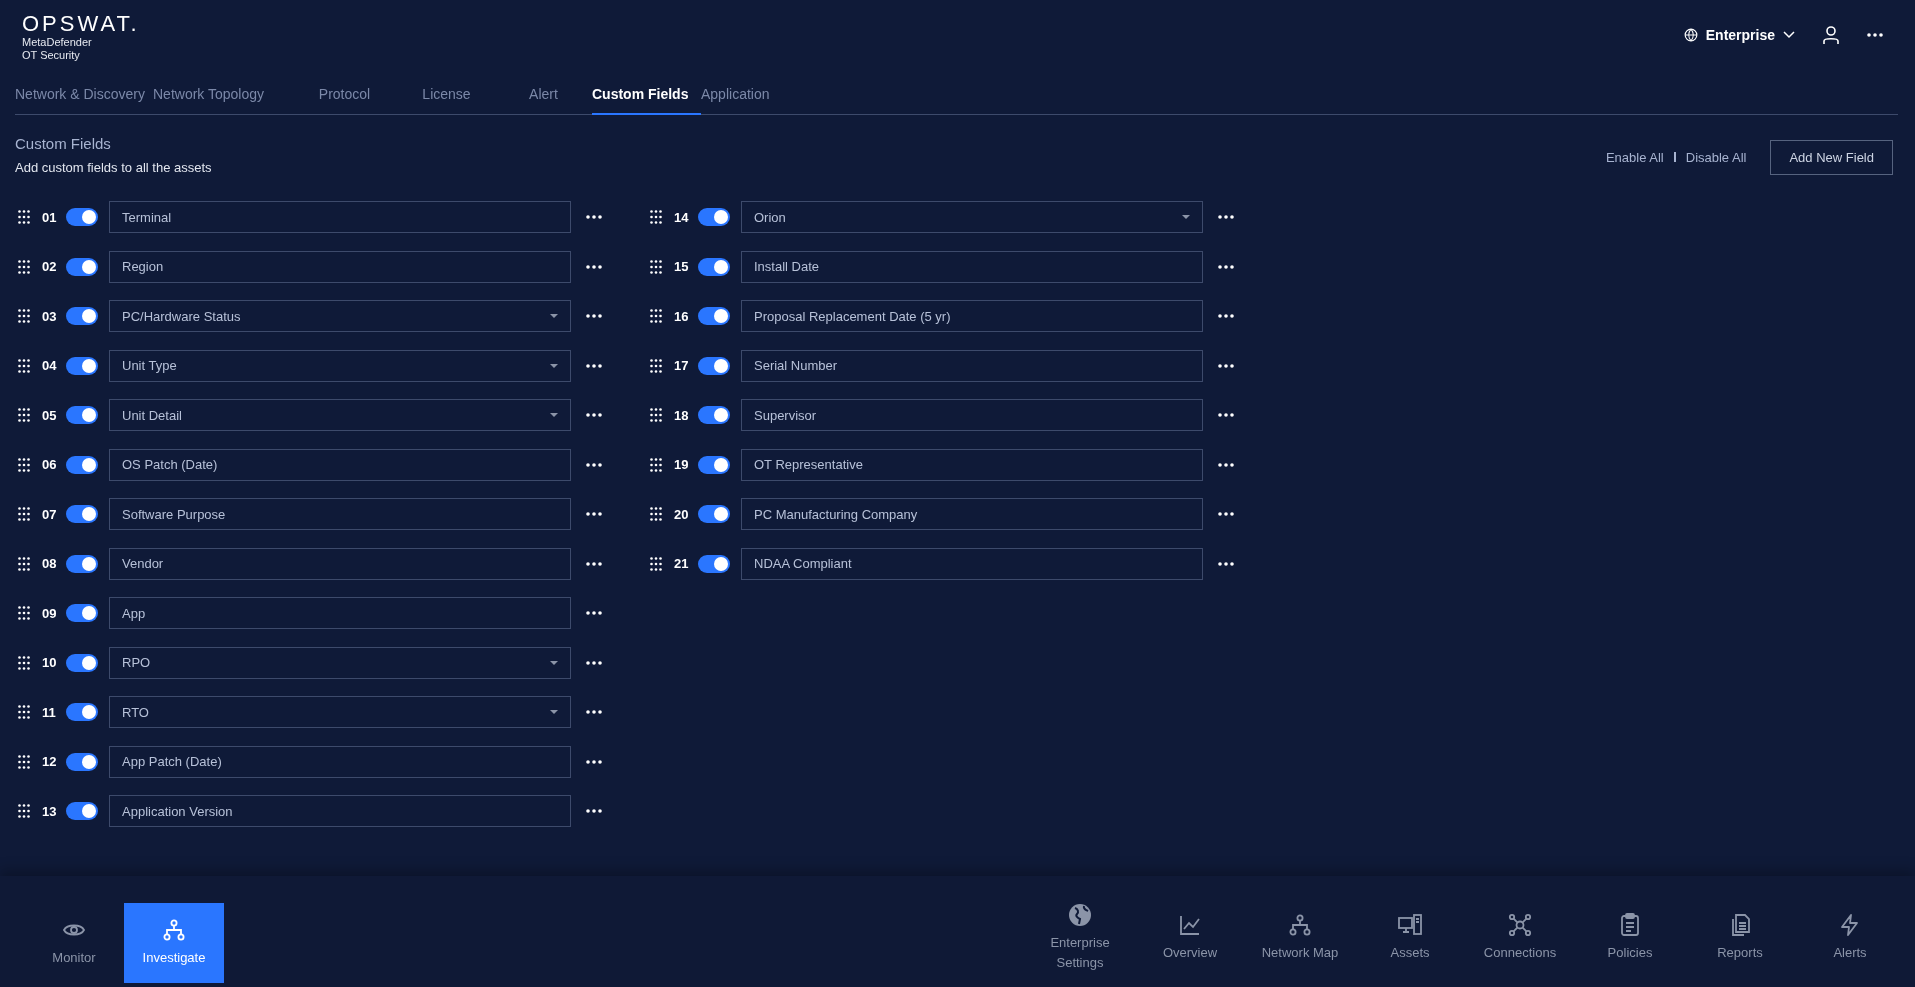 Image resolution: width=1915 pixels, height=987 pixels. Describe the element at coordinates (972, 266) in the screenshot. I see `input-field: Install Date` at that location.